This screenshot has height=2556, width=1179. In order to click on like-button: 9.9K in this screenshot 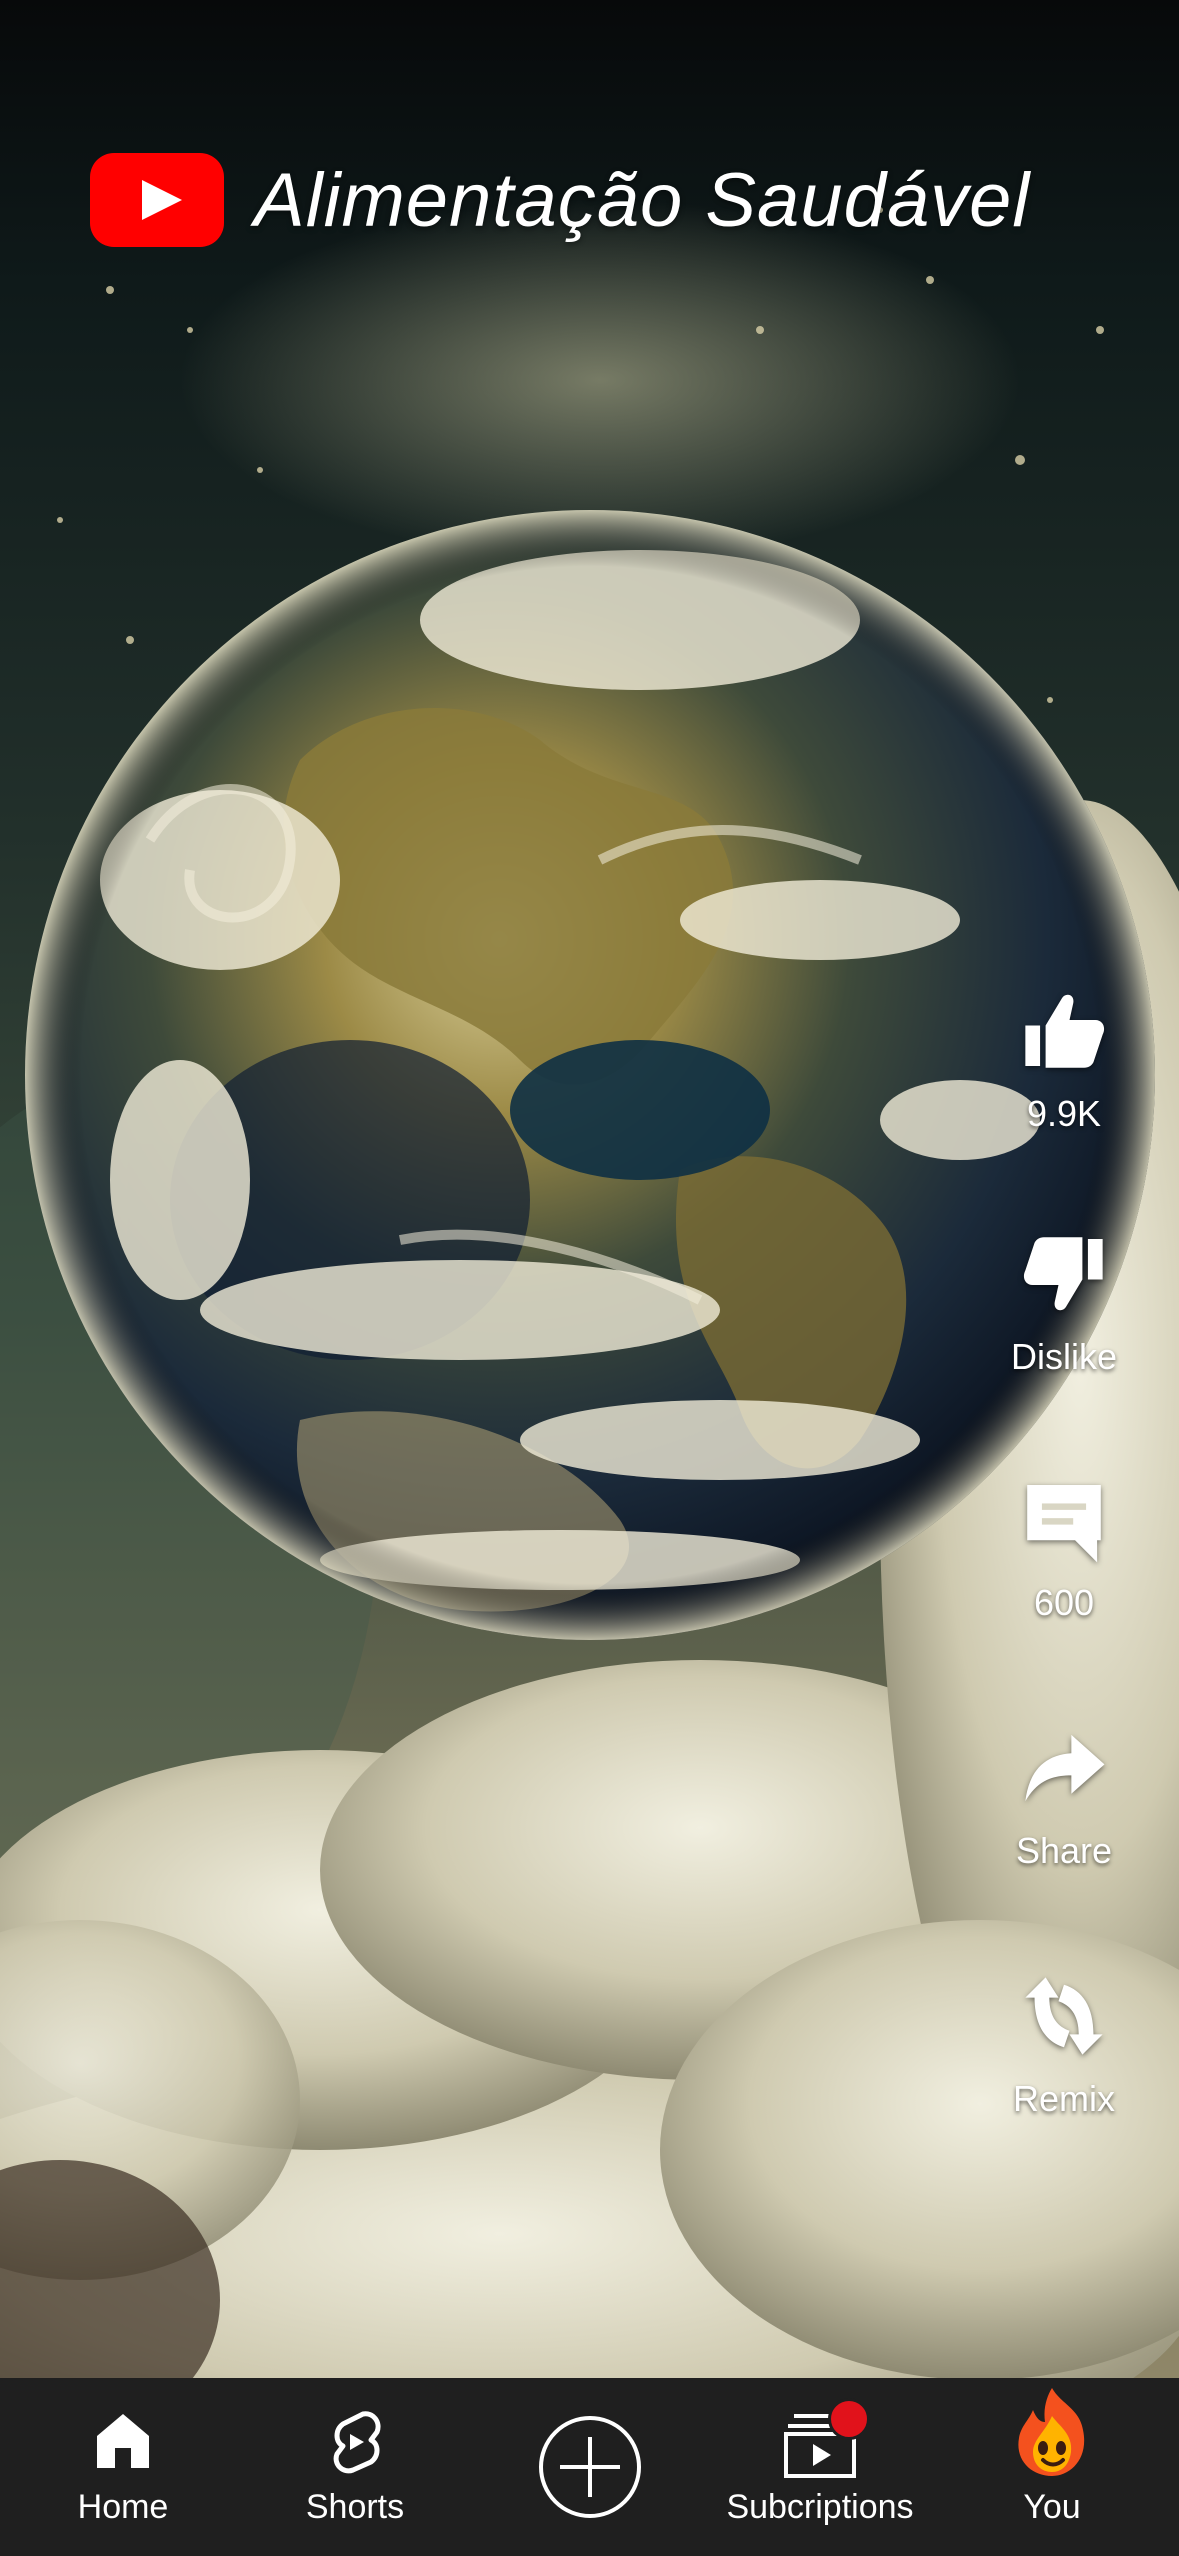, I will do `click(1064, 1060)`.